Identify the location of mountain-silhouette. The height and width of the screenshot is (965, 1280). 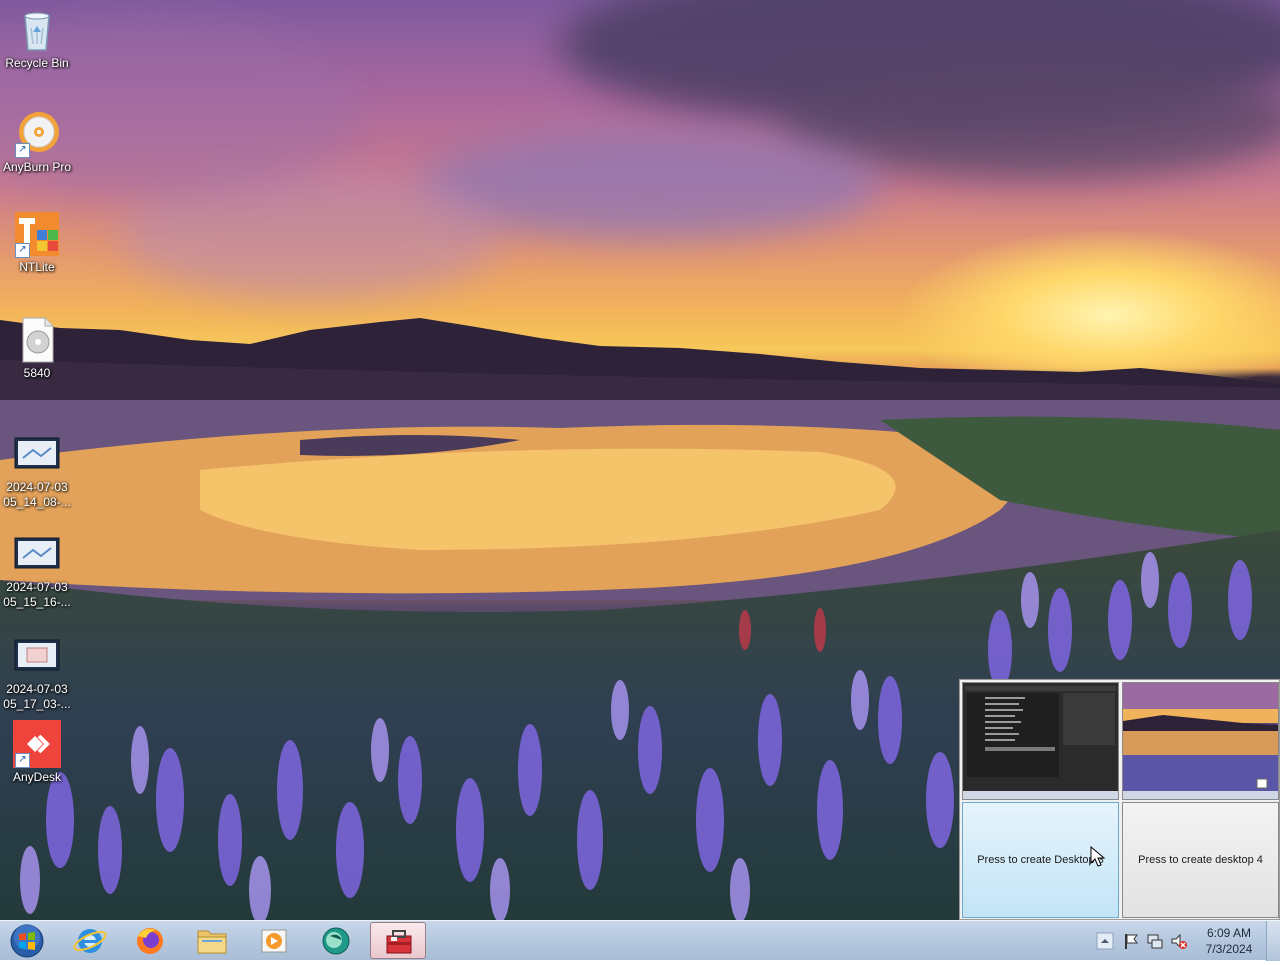
(640, 364).